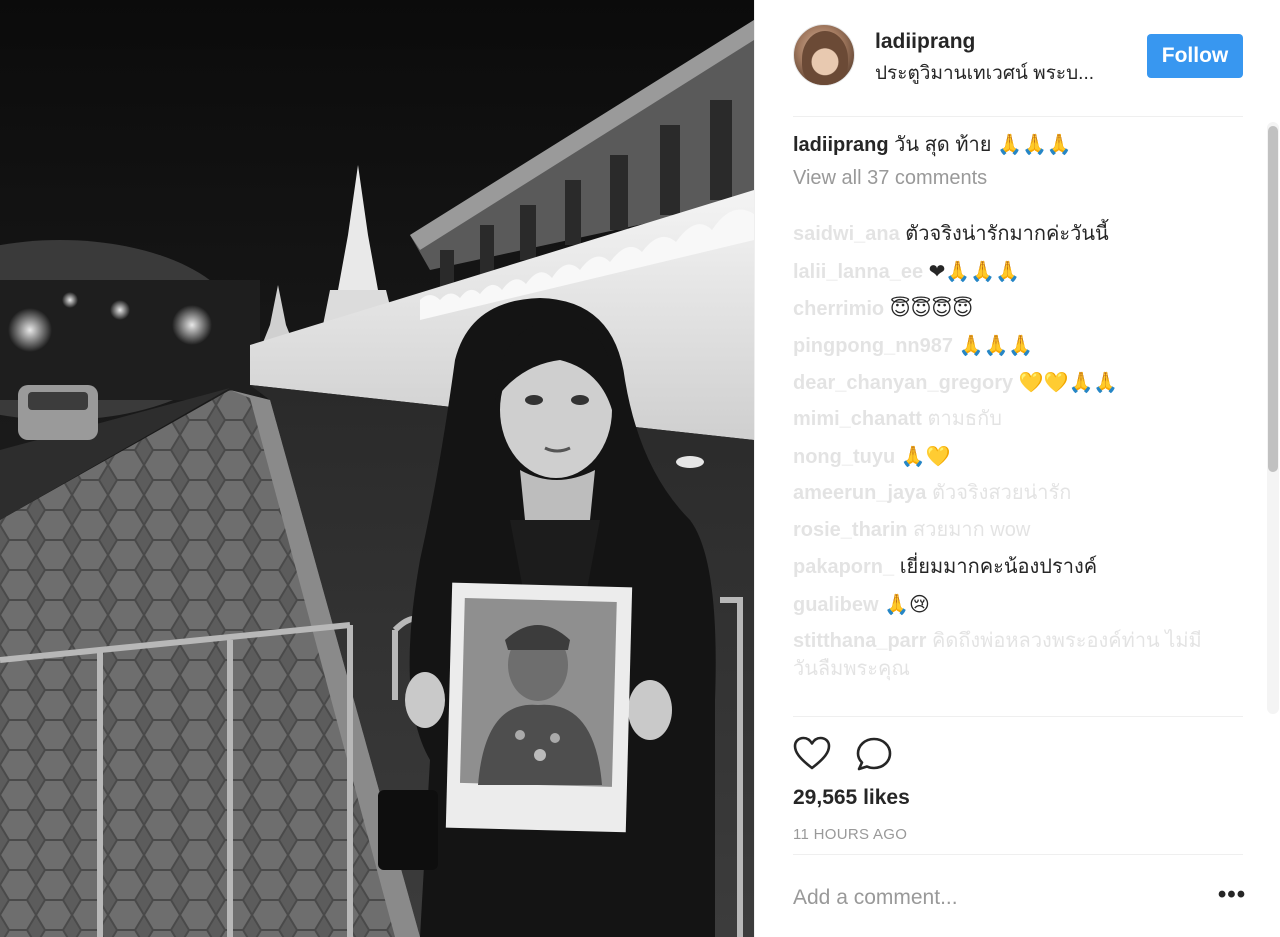 The image size is (1280, 937). Describe the element at coordinates (925, 42) in the screenshot. I see `username-link: ladiiprang` at that location.